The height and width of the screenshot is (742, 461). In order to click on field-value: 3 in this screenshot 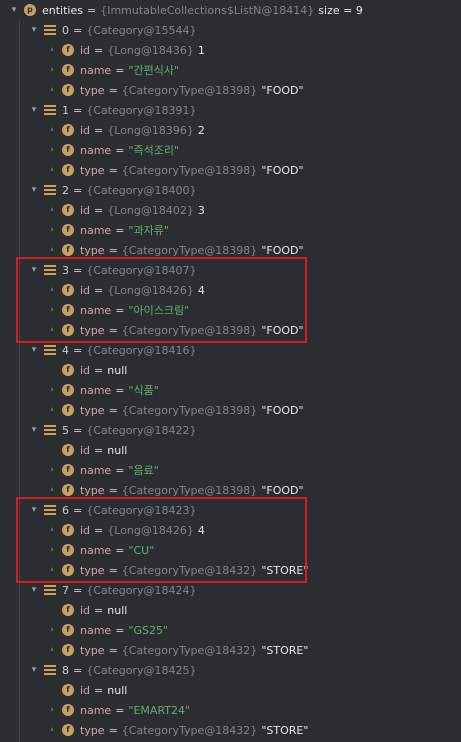, I will do `click(201, 210)`.